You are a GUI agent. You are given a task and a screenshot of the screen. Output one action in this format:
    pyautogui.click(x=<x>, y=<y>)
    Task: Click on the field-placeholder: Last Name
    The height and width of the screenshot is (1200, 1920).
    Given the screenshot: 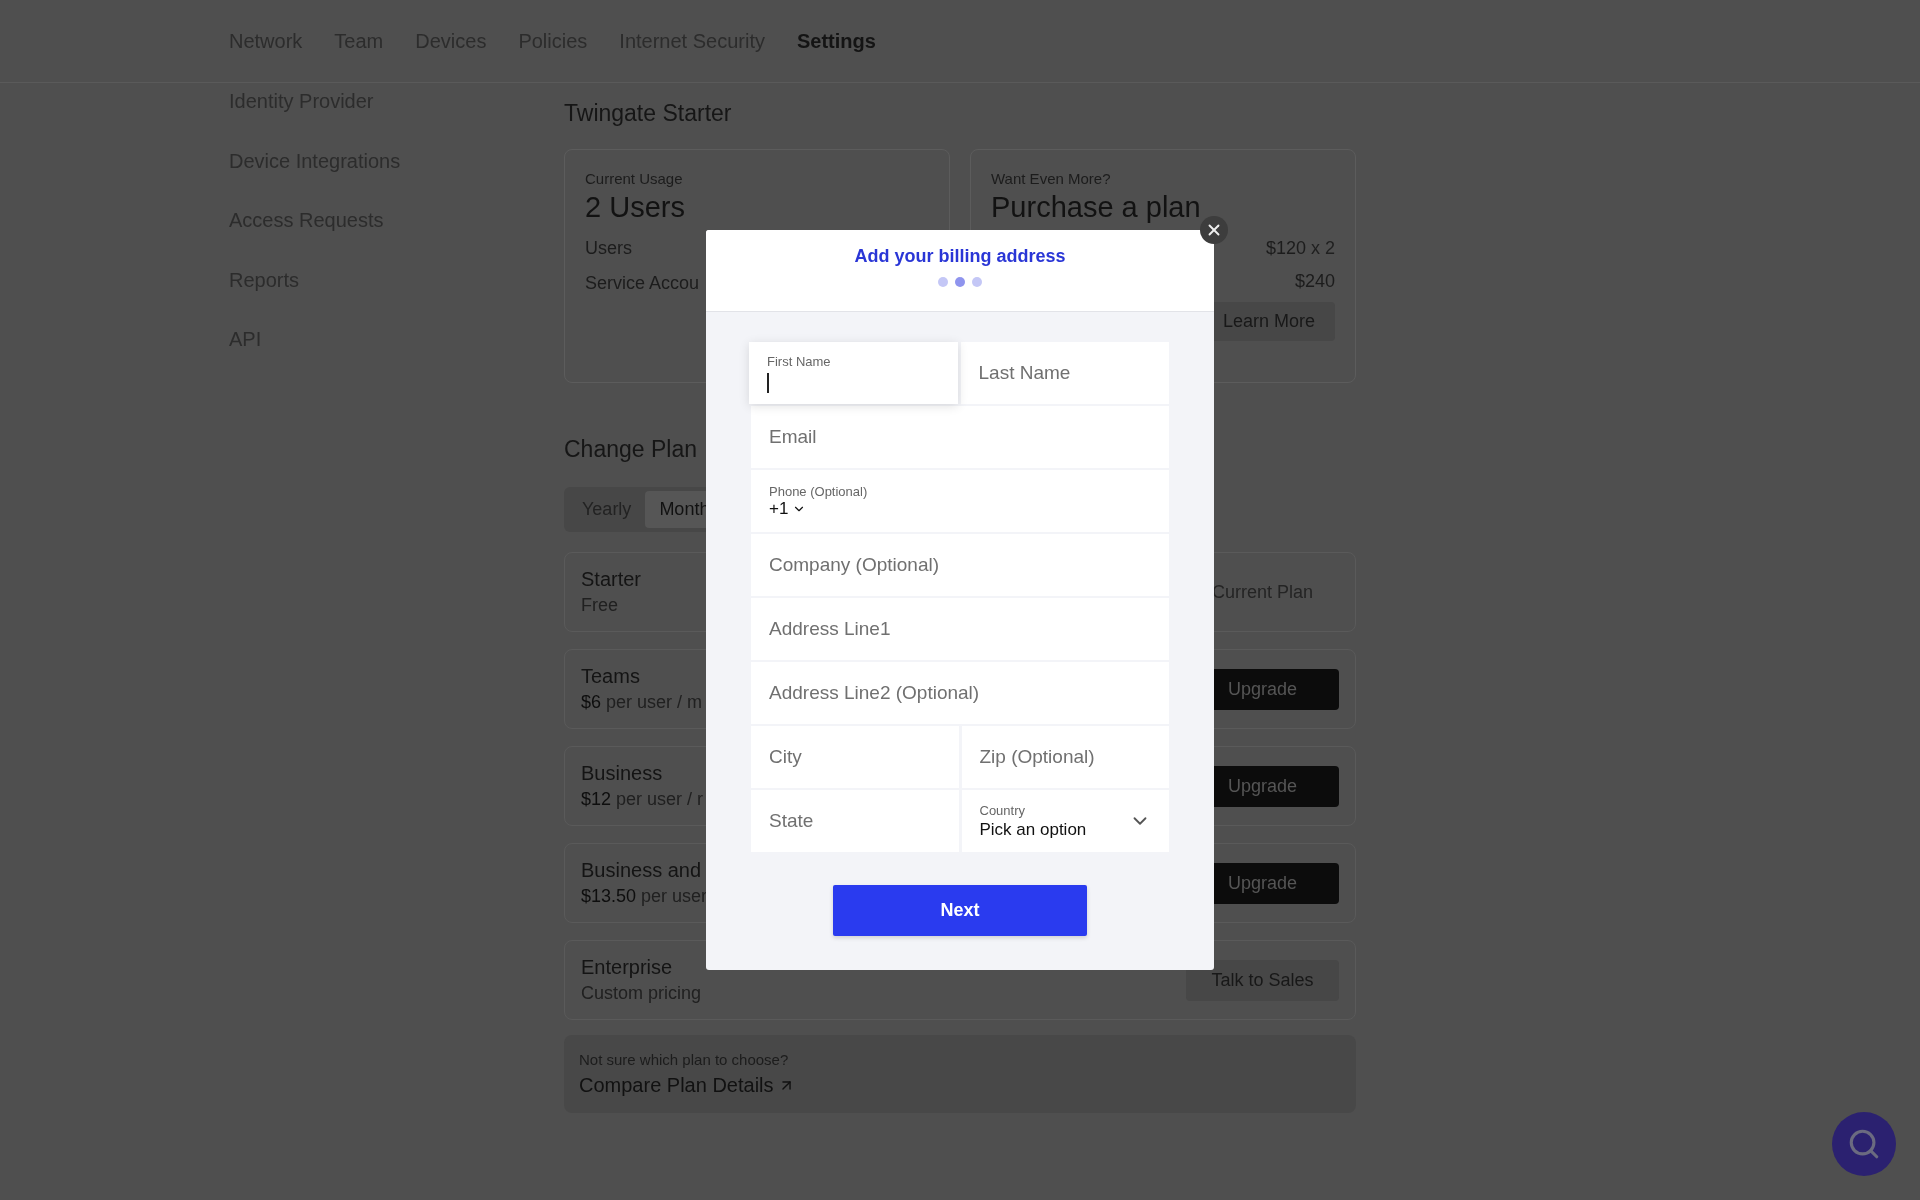 What is the action you would take?
    pyautogui.click(x=1025, y=373)
    